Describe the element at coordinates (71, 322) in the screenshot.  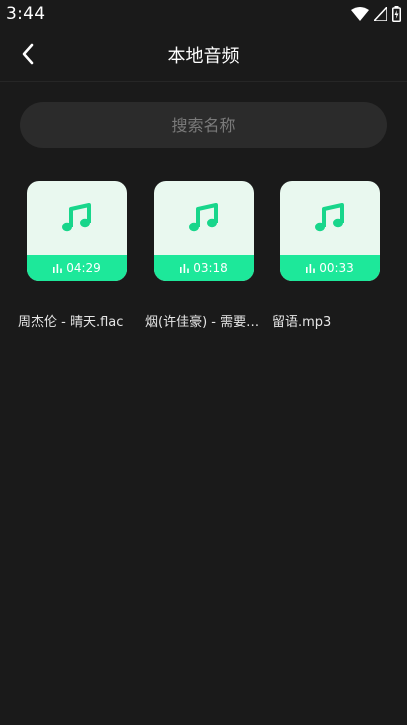
I see `audio-file-name: 周杰伦 - 晴天.flac` at that location.